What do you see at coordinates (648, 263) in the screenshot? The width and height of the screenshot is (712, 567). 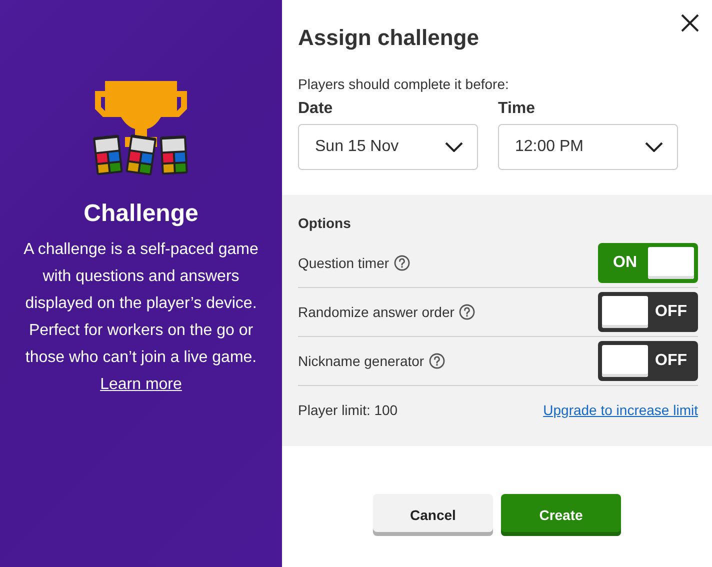 I see `toggle-switch: ON` at bounding box center [648, 263].